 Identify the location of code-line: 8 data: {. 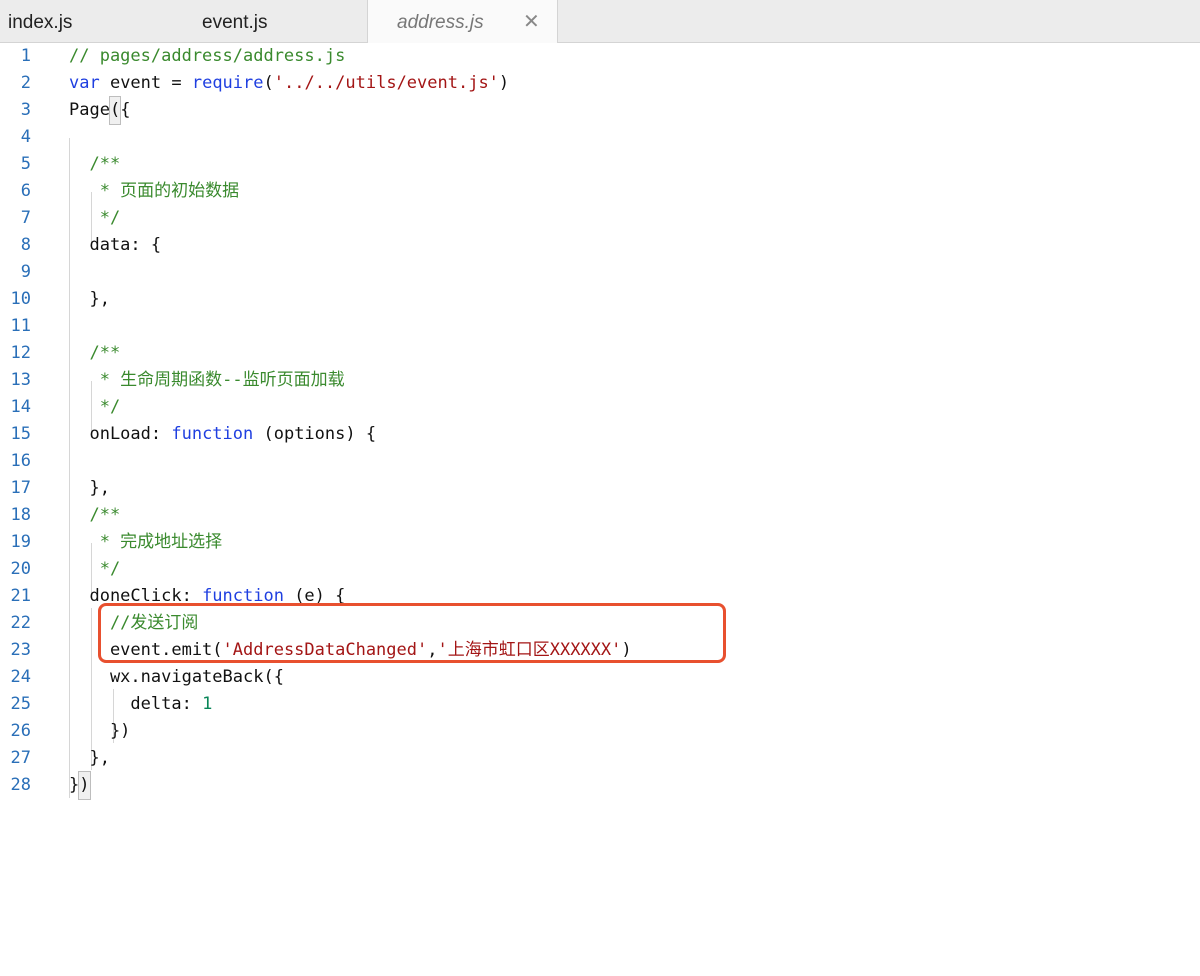
(600, 245).